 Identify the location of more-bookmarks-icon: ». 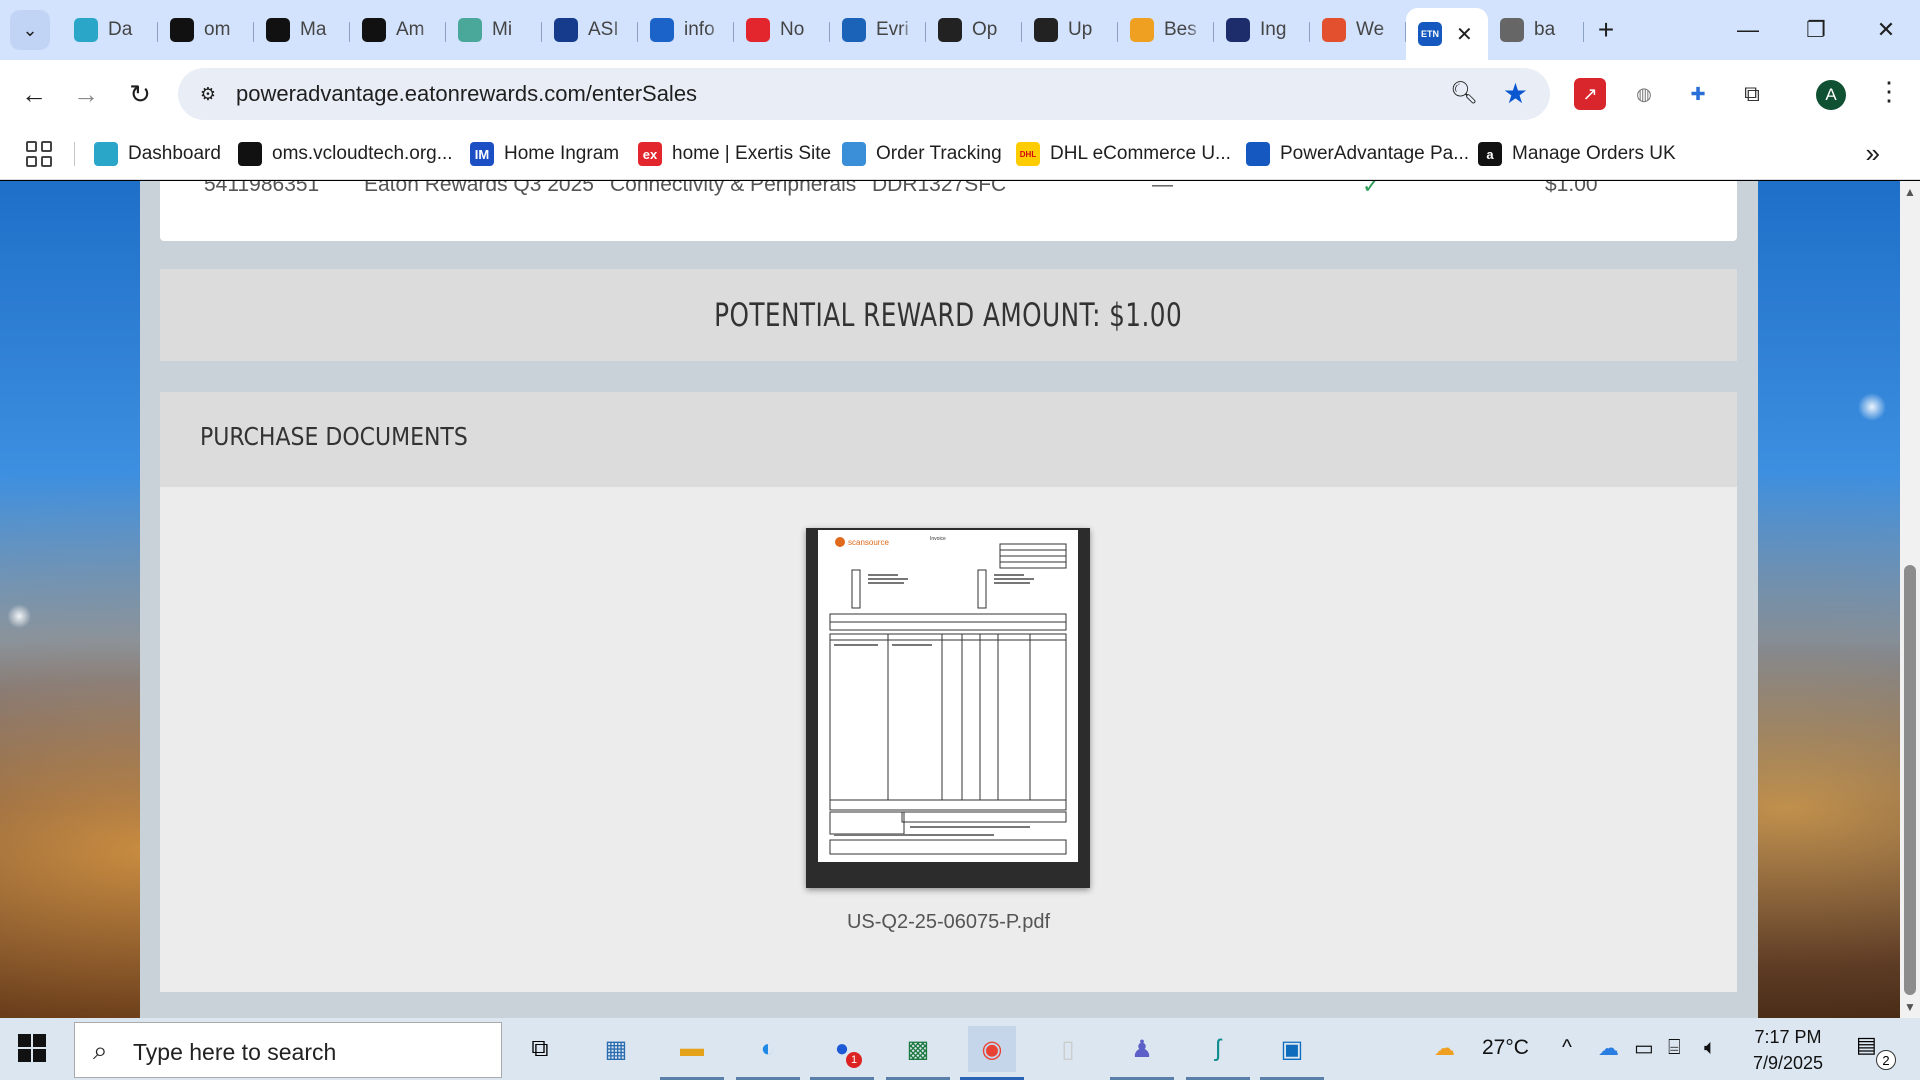
(1873, 153).